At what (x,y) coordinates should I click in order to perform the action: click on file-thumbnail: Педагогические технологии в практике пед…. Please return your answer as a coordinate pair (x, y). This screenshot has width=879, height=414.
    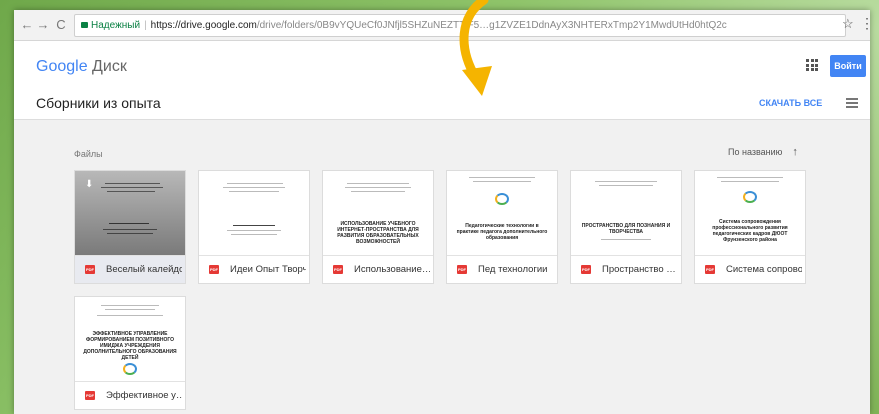
    Looking at the image, I should click on (502, 213).